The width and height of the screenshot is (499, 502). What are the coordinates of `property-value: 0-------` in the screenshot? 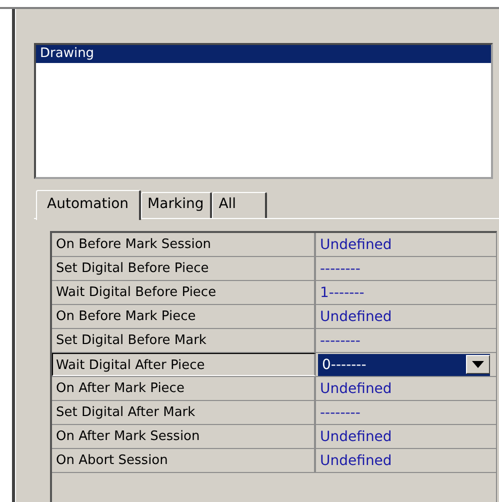 It's located at (344, 366).